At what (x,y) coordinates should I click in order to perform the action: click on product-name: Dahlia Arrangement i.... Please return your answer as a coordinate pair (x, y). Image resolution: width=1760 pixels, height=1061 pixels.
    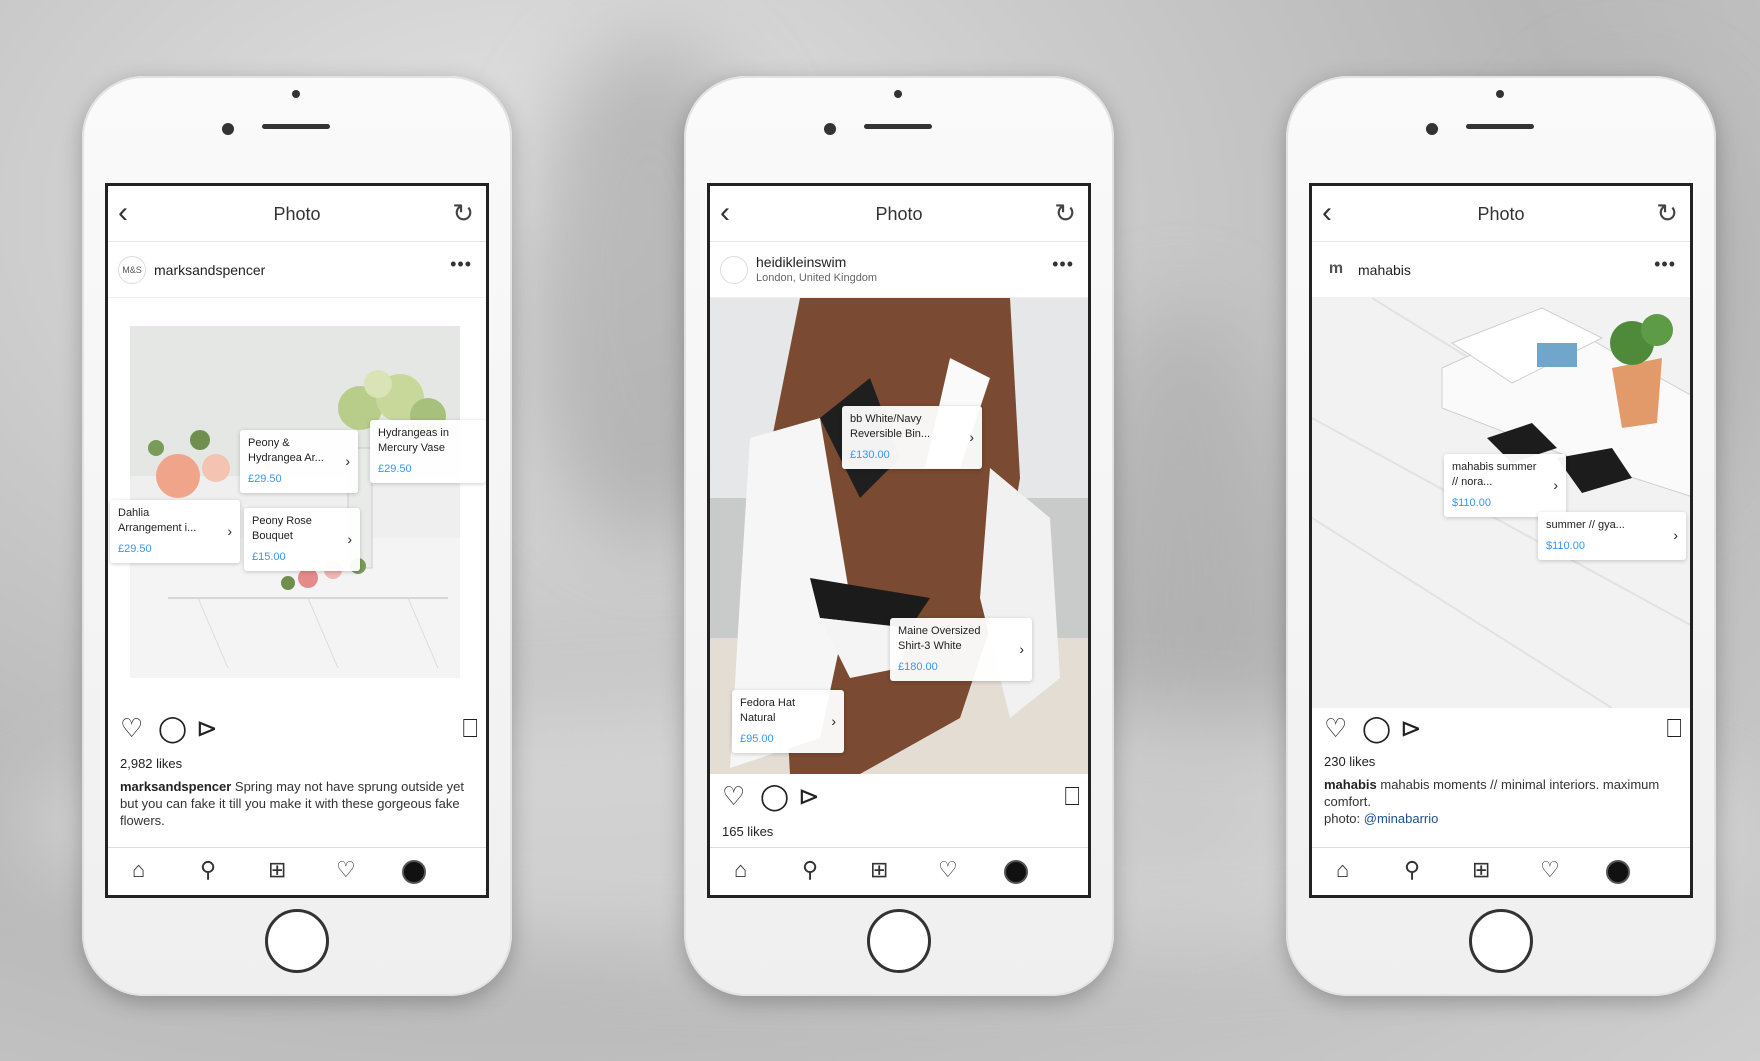
    Looking at the image, I should click on (157, 520).